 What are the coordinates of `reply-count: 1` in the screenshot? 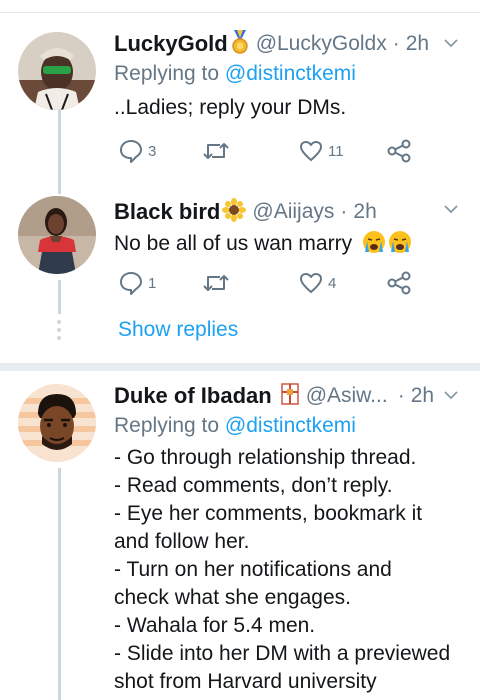 It's located at (152, 283).